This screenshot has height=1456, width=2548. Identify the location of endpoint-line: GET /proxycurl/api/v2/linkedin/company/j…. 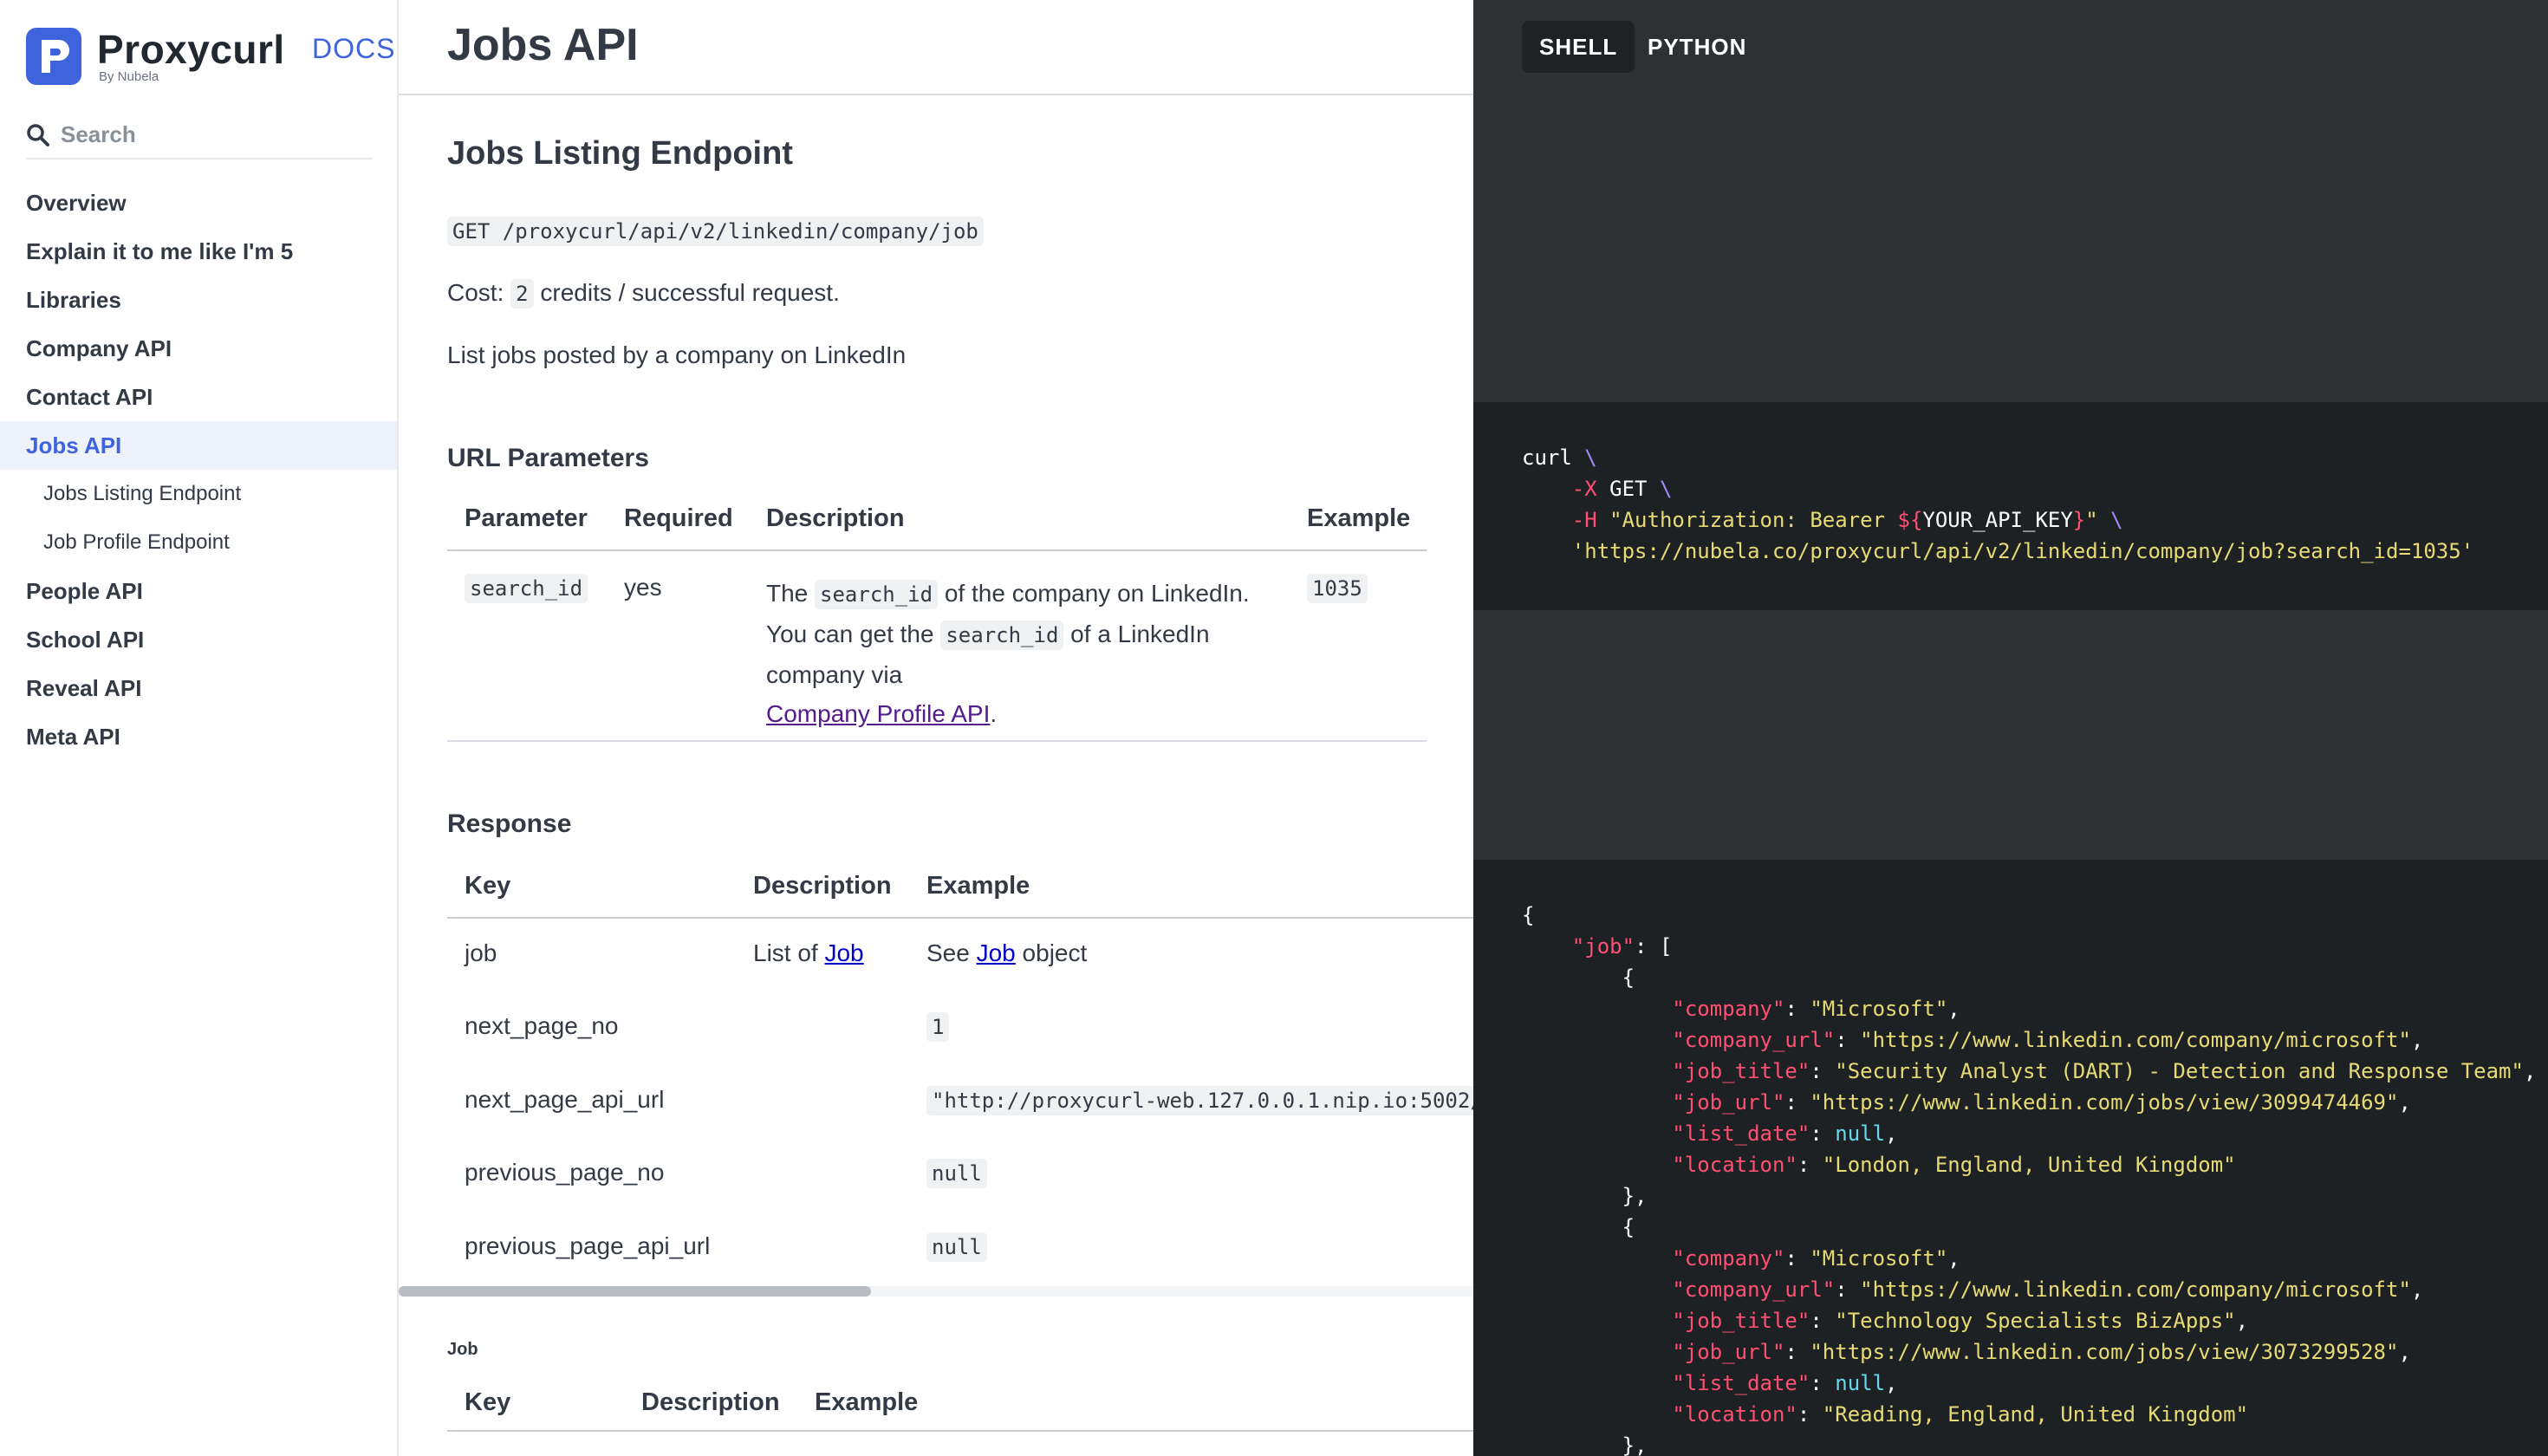
(715, 231).